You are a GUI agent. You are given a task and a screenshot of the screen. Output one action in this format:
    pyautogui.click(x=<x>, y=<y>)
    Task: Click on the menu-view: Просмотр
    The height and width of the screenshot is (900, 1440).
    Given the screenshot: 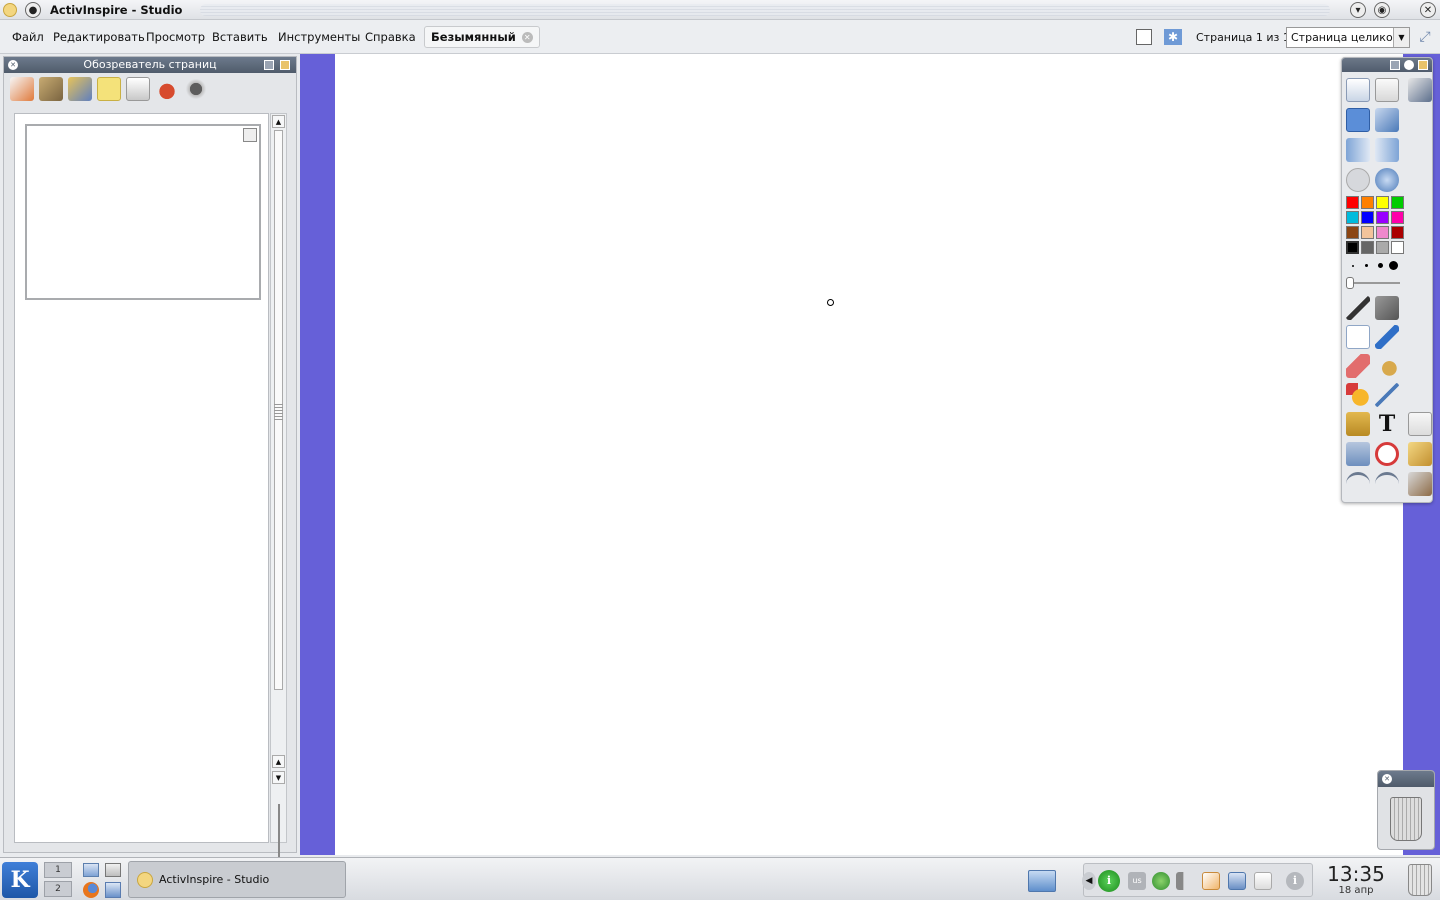 What is the action you would take?
    pyautogui.click(x=175, y=37)
    